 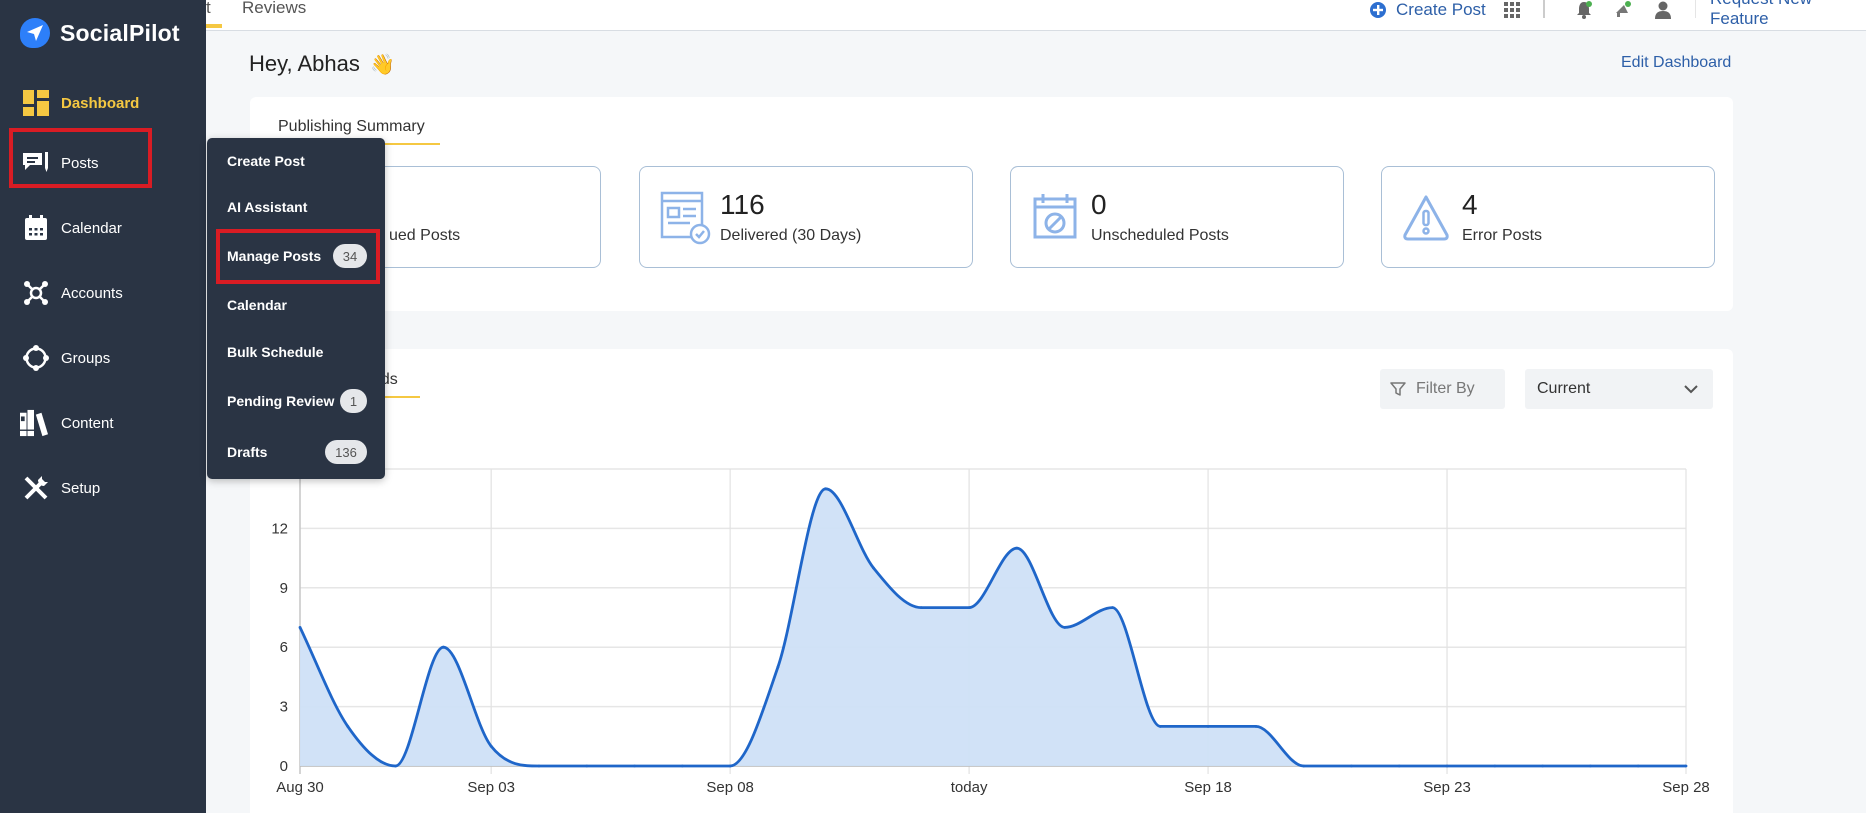 What do you see at coordinates (742, 204) in the screenshot?
I see `stat-value: 116` at bounding box center [742, 204].